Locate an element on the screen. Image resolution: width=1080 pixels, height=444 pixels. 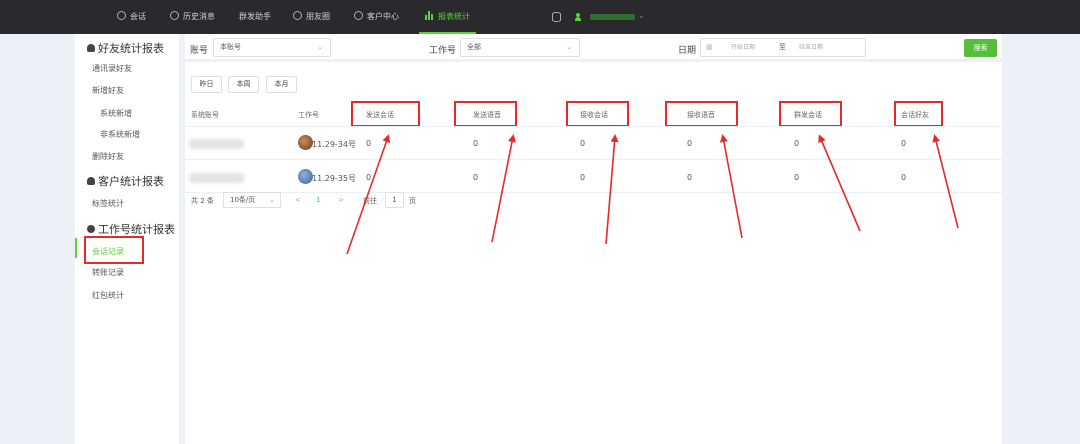
date-end-input: 结束日期 is located at coordinates (811, 47).